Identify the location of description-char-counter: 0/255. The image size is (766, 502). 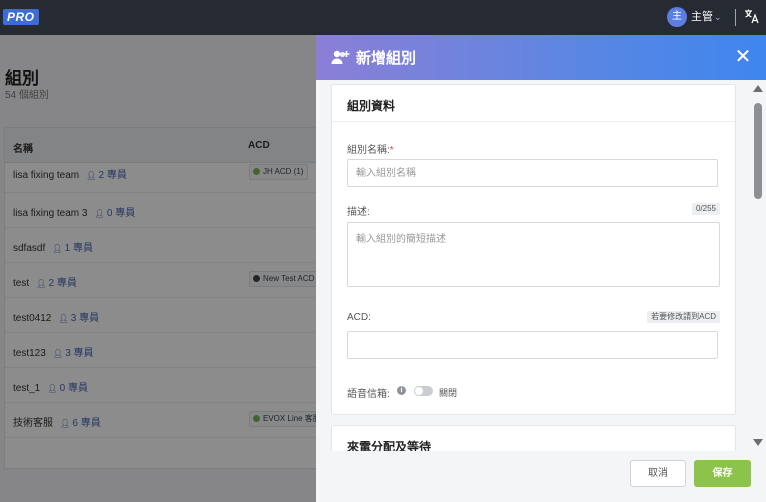
(705, 209).